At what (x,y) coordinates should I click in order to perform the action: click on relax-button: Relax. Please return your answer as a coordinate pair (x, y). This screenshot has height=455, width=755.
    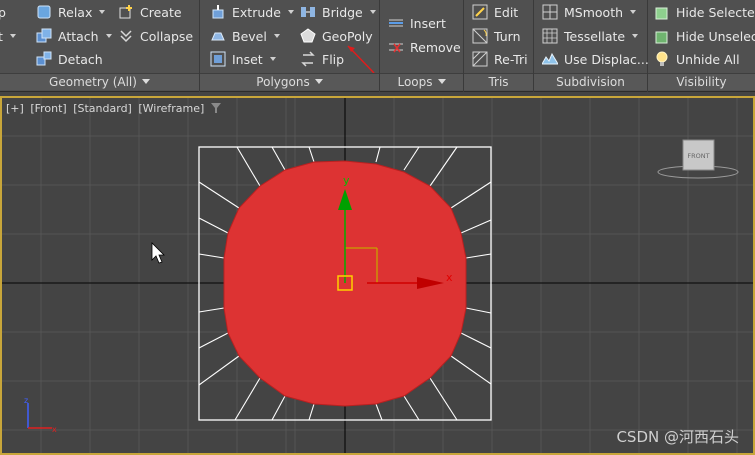
    Looking at the image, I should click on (71, 12).